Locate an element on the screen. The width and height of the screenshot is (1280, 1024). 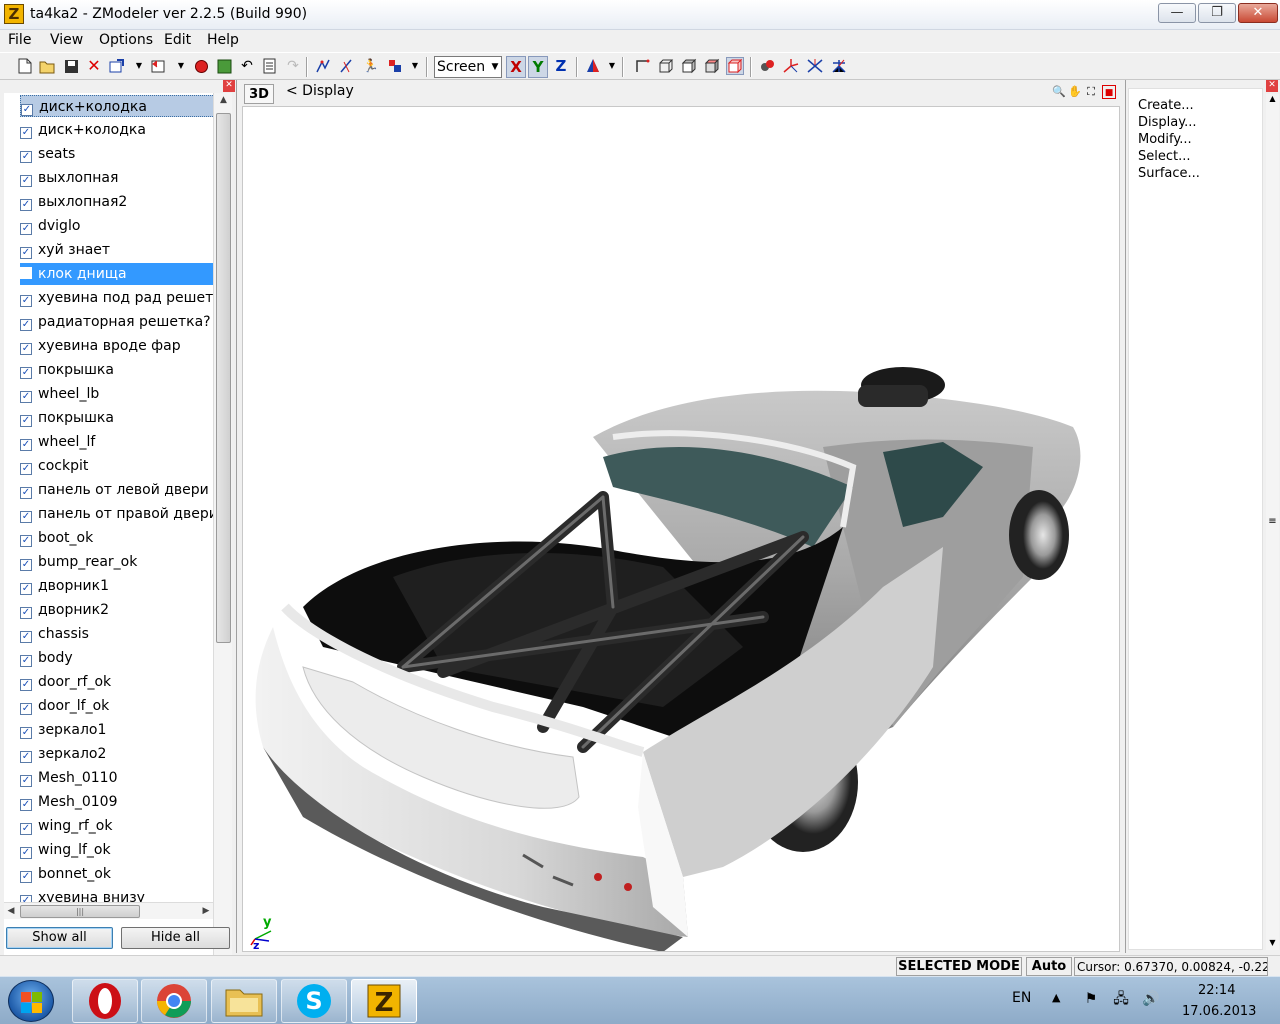
checkbox-unchecked-icon is located at coordinates (26, 273).